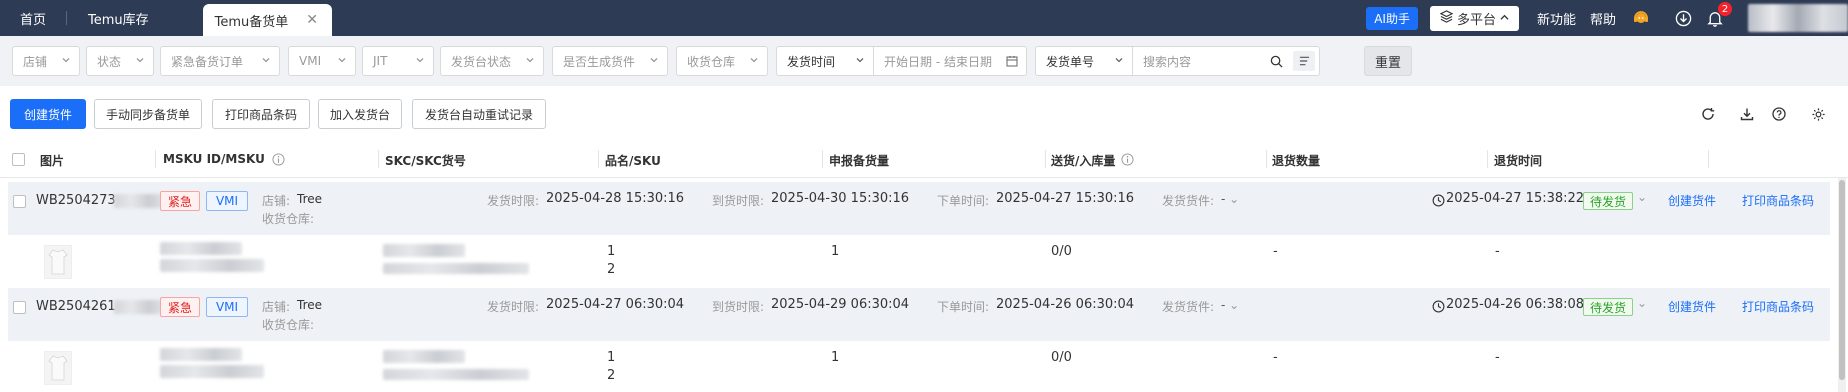 This screenshot has height=392, width=1848. What do you see at coordinates (33, 18) in the screenshot?
I see `tab-home: 首页` at bounding box center [33, 18].